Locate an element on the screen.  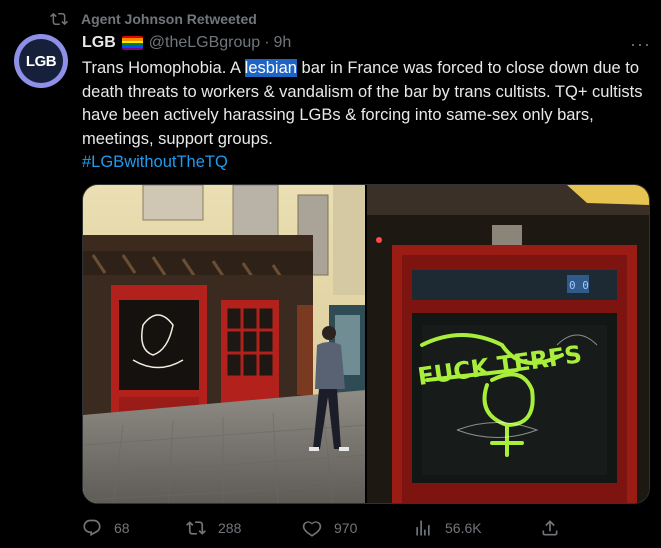
rainbow-flag-icon is located at coordinates (132, 43).